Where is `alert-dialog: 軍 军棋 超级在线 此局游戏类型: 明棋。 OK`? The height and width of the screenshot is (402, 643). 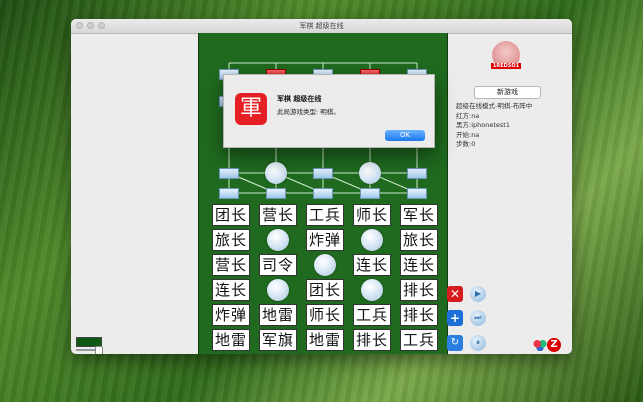 alert-dialog: 軍 军棋 超级在线 此局游戏类型: 明棋。 OK is located at coordinates (329, 111).